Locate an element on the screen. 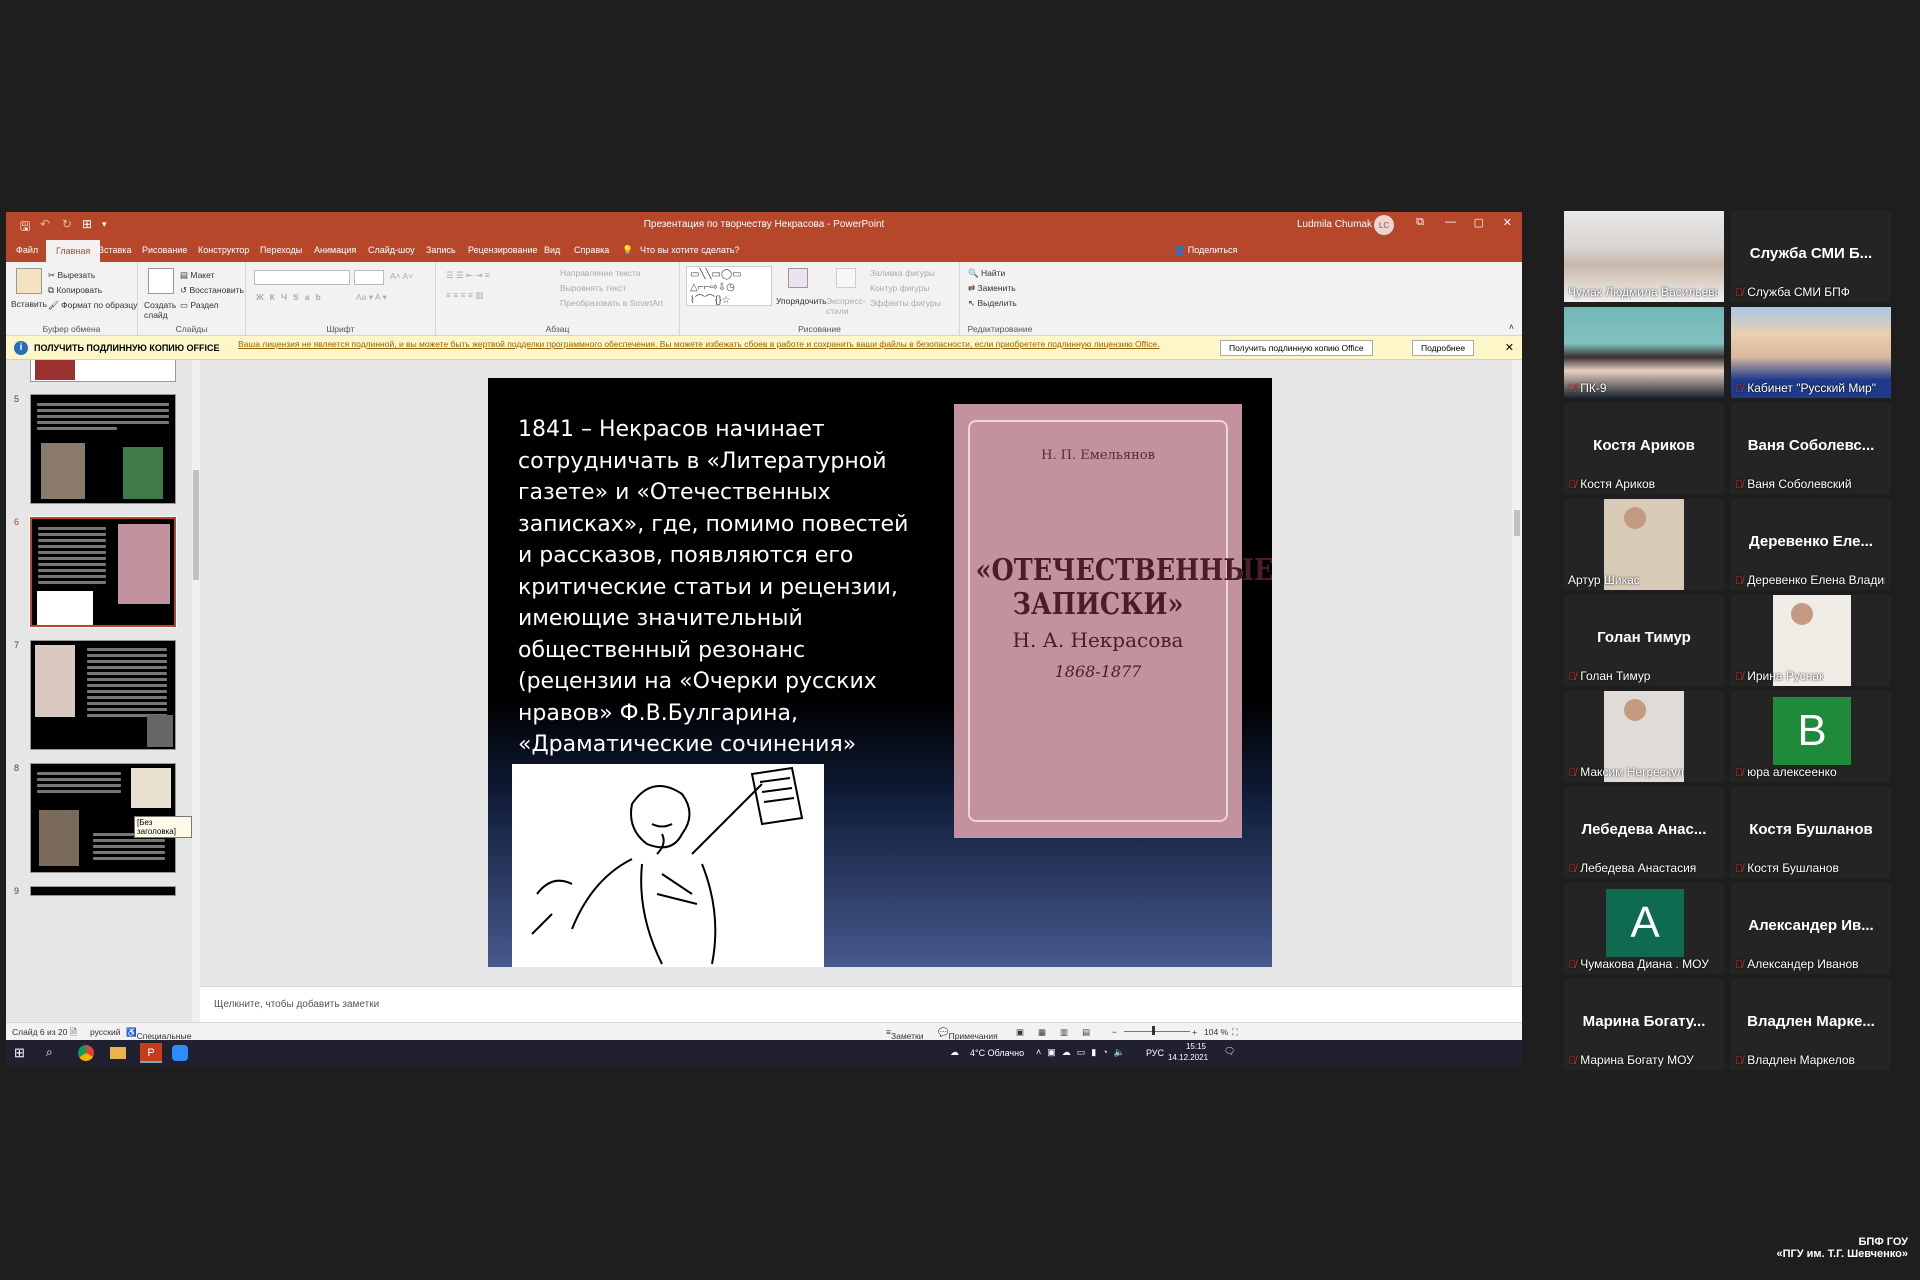  layout-button: ▤ Макет is located at coordinates (197, 275).